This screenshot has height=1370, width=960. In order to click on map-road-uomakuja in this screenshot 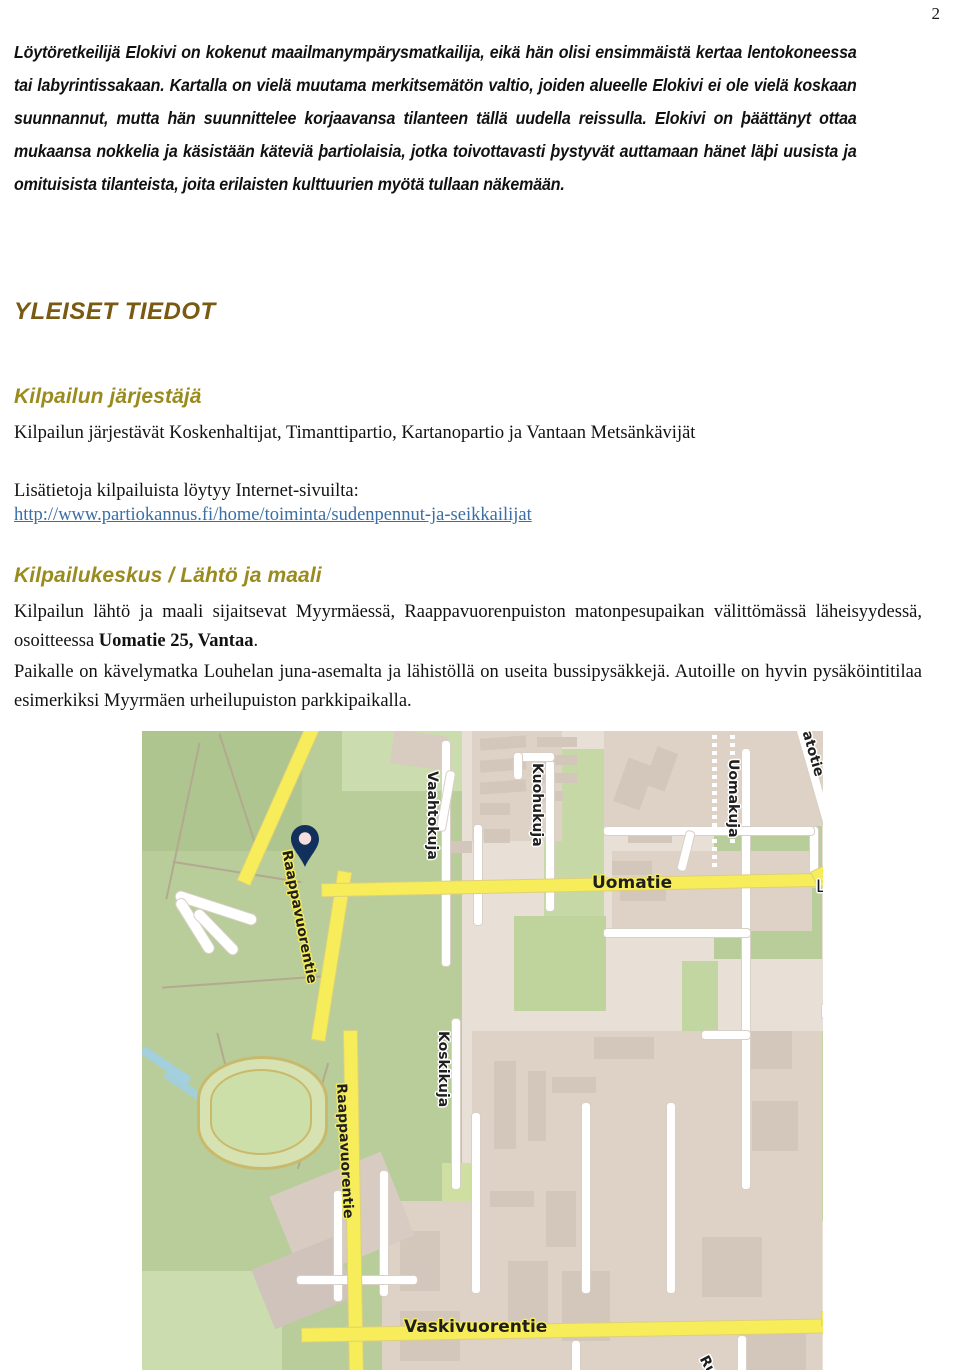, I will do `click(746, 969)`.